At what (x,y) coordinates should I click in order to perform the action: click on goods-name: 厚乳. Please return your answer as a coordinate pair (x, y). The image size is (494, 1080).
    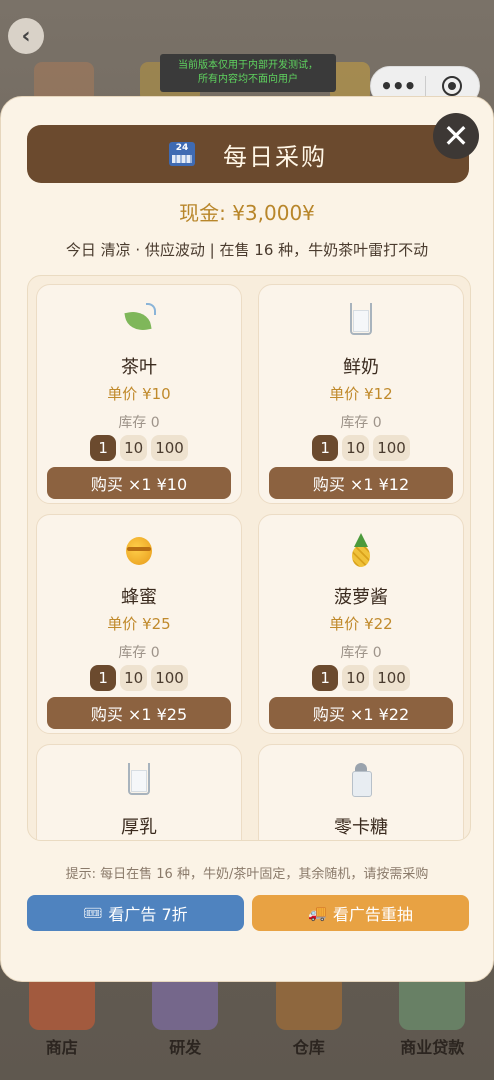
    Looking at the image, I should click on (139, 827).